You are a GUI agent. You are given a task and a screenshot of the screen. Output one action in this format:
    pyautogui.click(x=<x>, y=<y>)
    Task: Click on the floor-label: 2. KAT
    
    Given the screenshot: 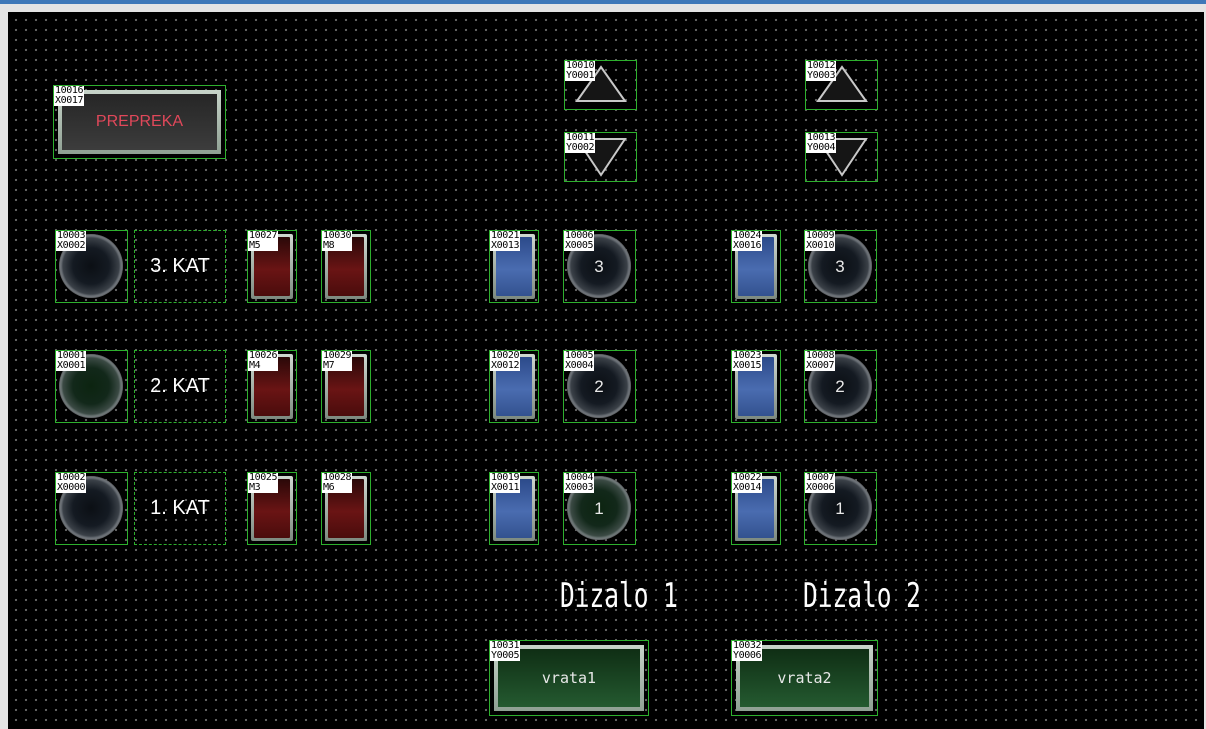 What is the action you would take?
    pyautogui.click(x=180, y=386)
    